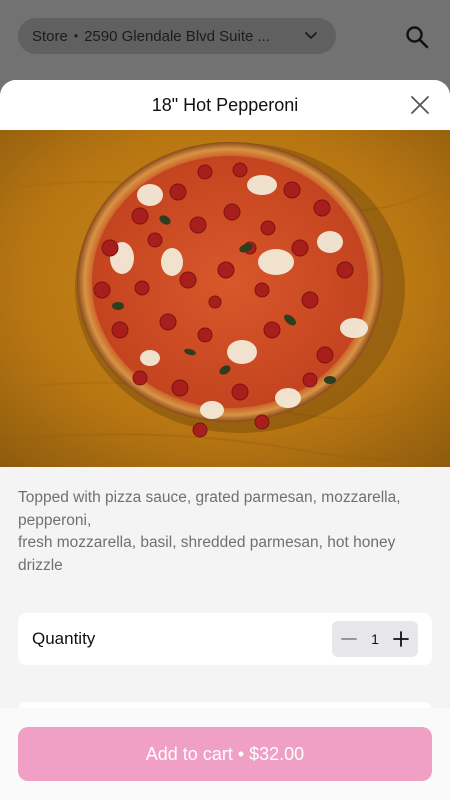  I want to click on modal-footer: Add to cart • $32.00, so click(225, 754).